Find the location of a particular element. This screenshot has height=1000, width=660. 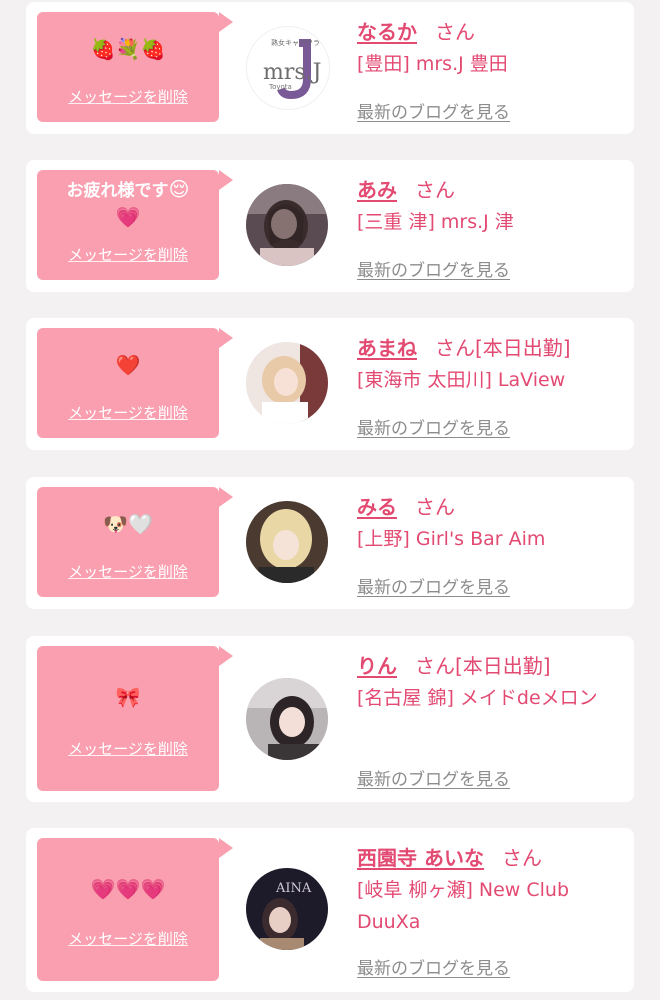

logo-top-text: 熟女キャバクラ is located at coordinates (295, 42).